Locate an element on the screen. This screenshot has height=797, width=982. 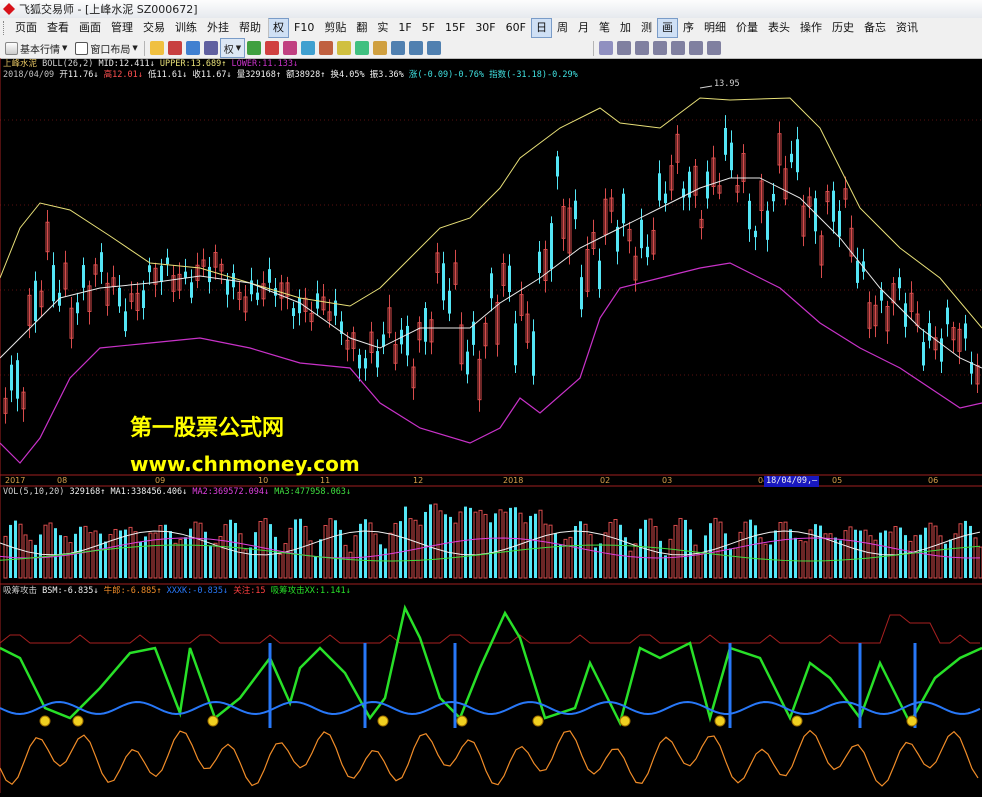
menu-item: 帮助 is located at coordinates (250, 28).